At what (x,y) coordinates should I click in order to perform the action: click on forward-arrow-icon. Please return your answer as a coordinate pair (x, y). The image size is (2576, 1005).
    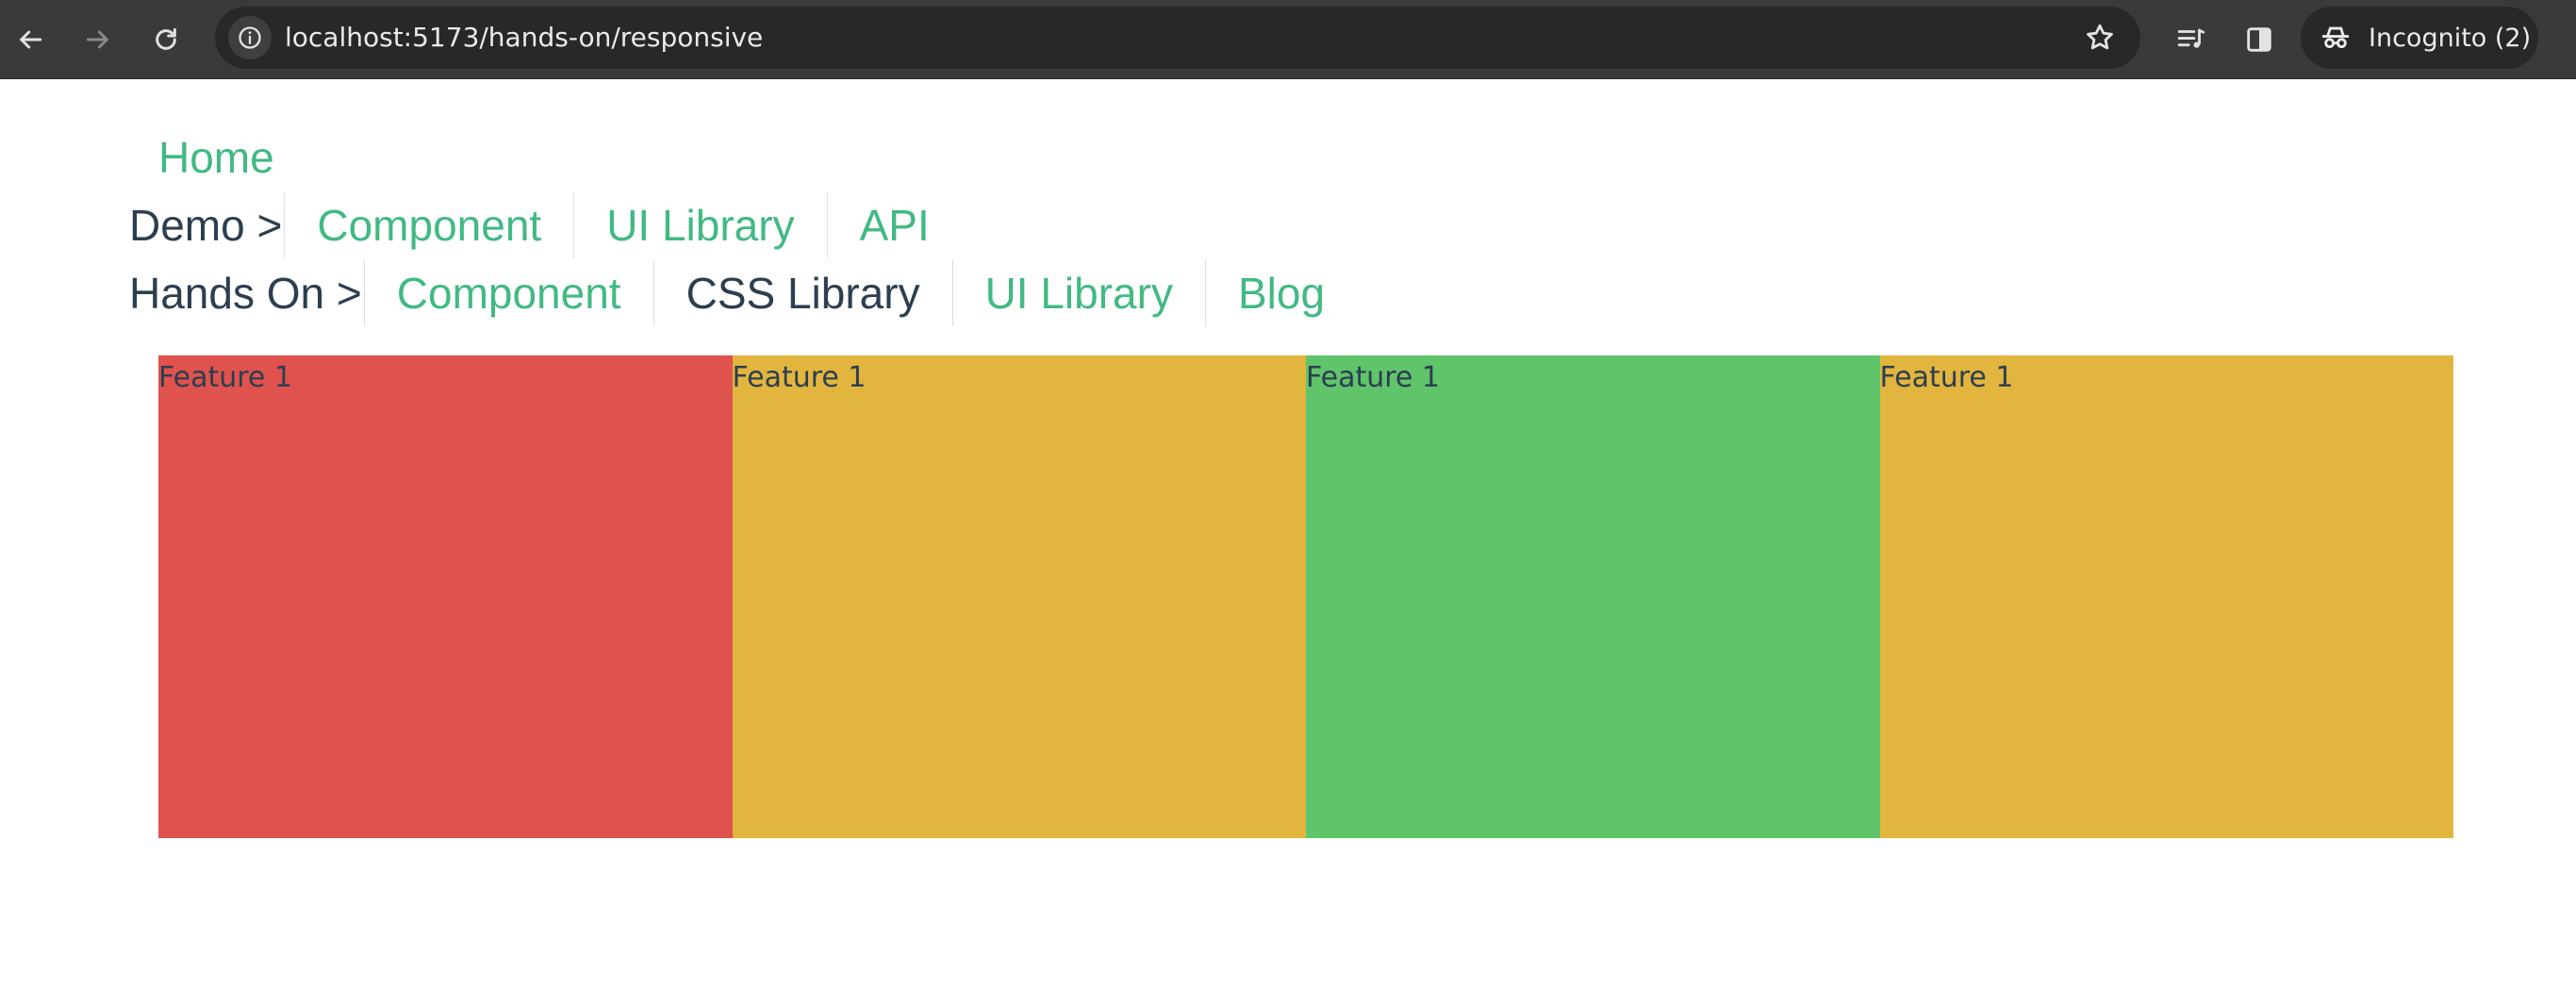
    Looking at the image, I should click on (97, 39).